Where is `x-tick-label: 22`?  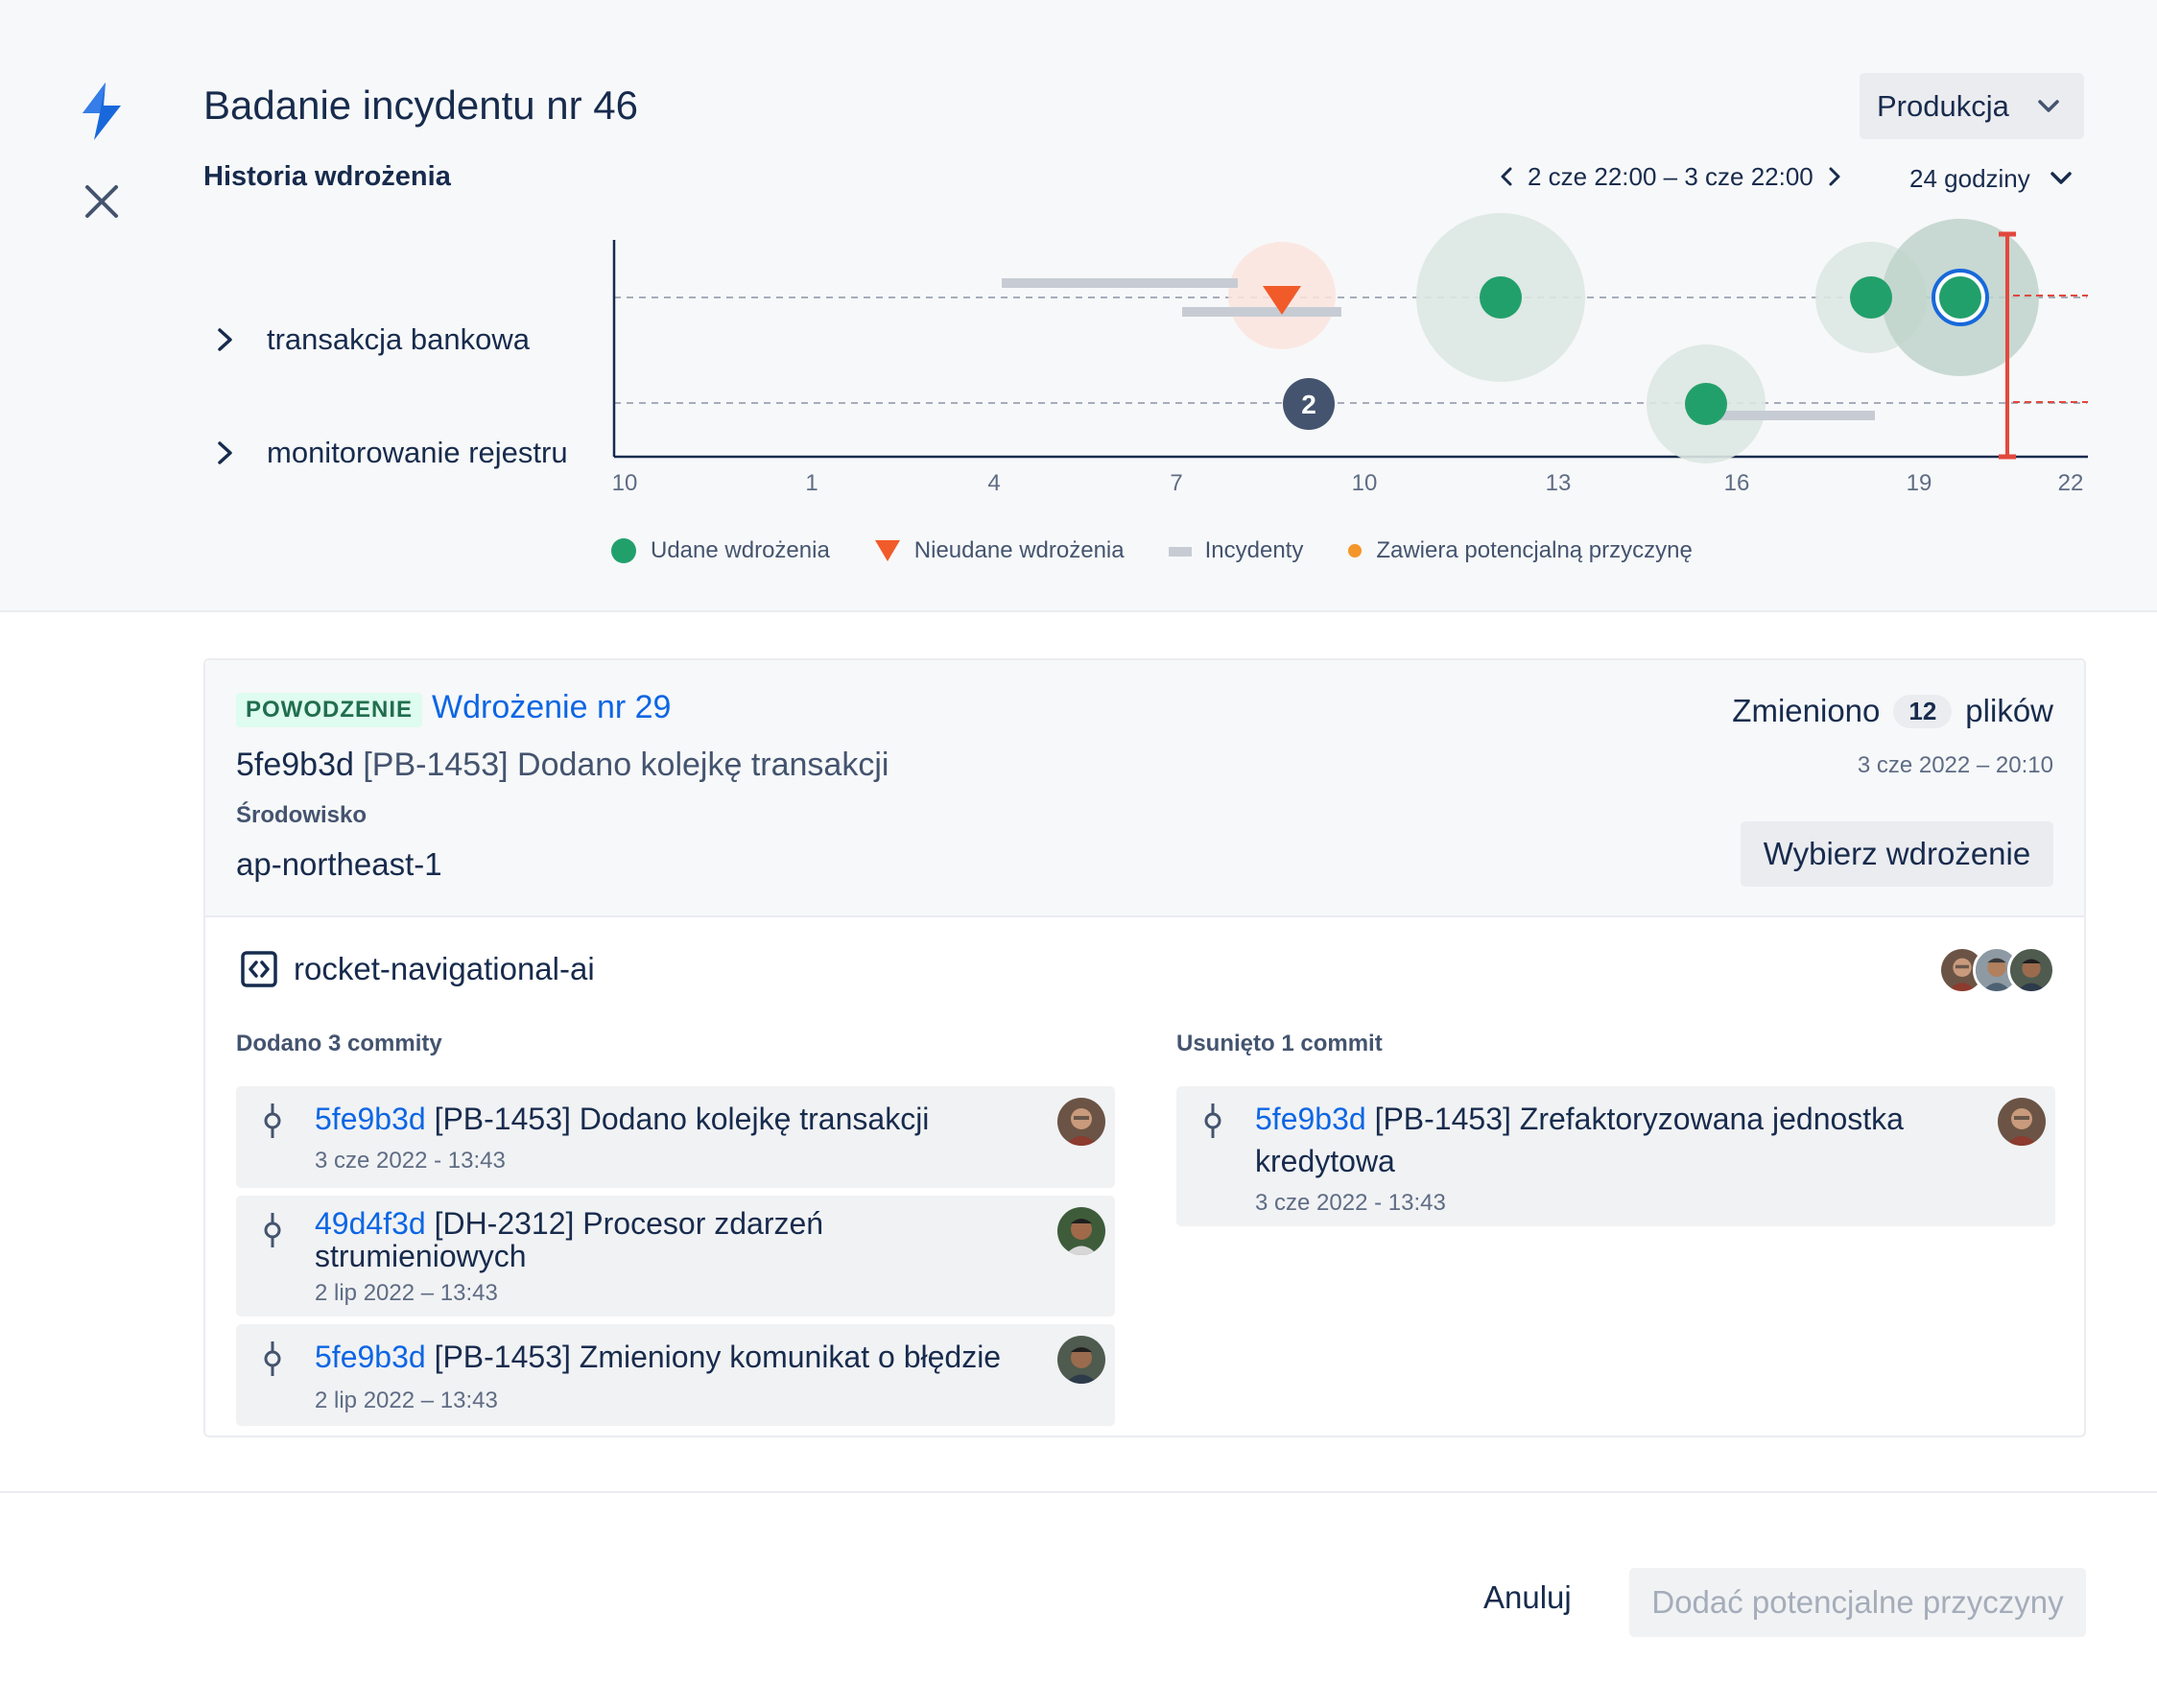 x-tick-label: 22 is located at coordinates (2071, 483).